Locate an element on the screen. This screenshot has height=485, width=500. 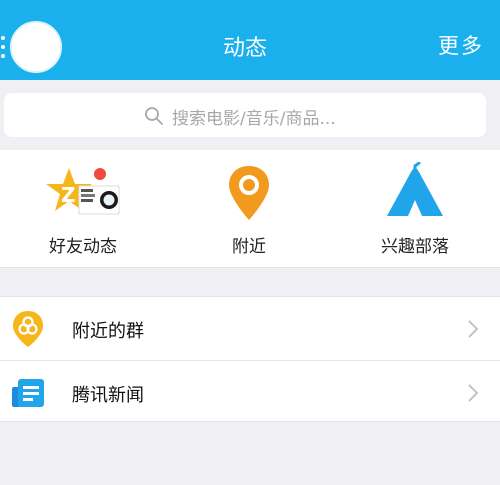
list-item-tencent-news: 腾讯新闻 is located at coordinates (250, 392).